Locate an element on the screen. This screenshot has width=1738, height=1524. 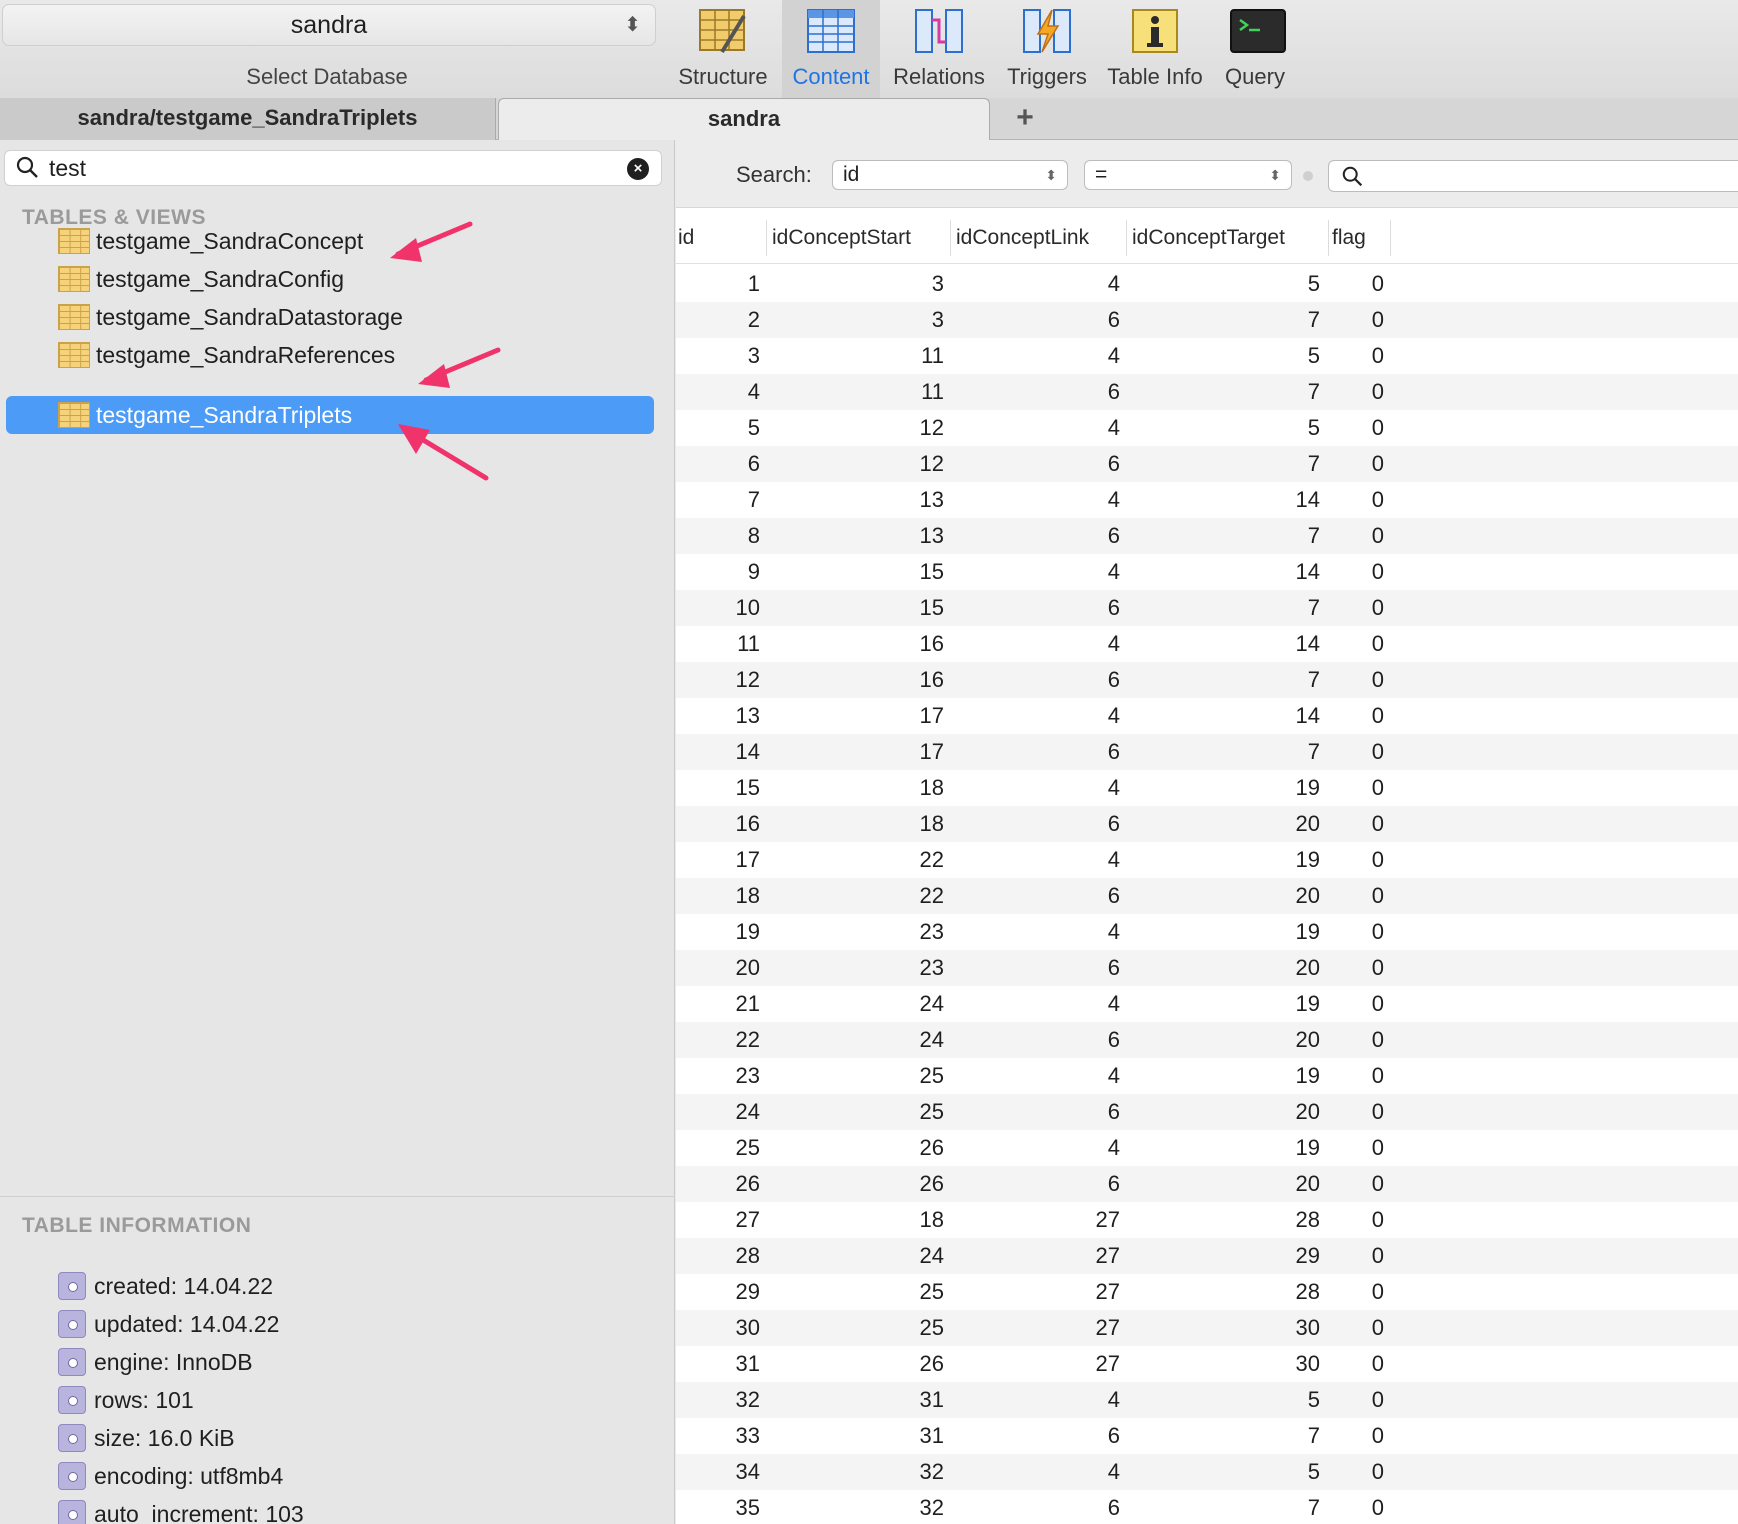
table-cell-id: 25 is located at coordinates (748, 1148).